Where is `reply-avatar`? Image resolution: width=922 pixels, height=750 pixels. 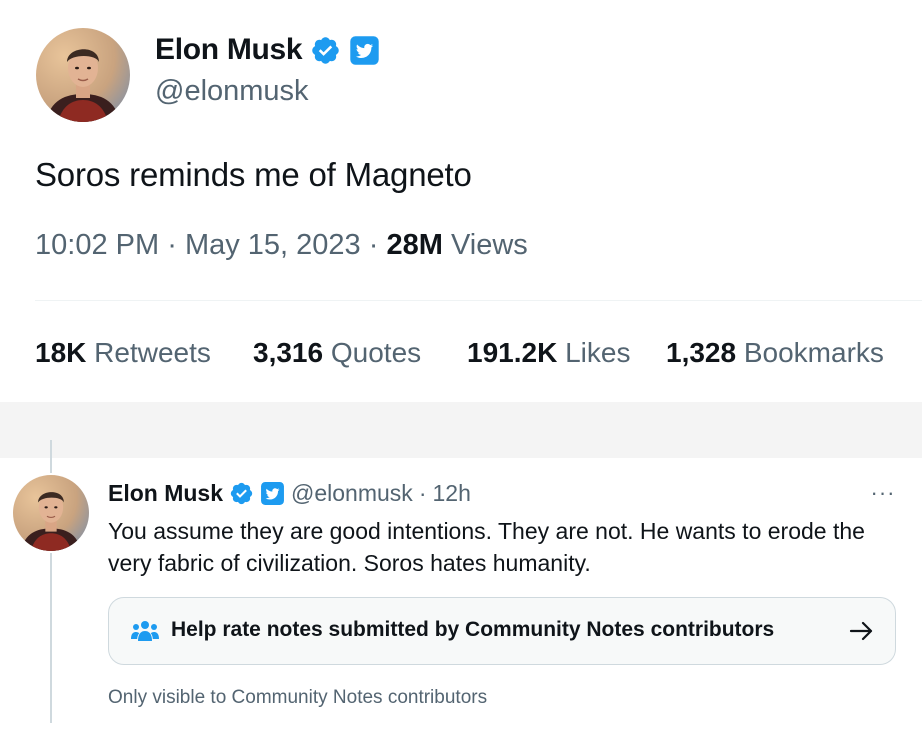
reply-avatar is located at coordinates (51, 513).